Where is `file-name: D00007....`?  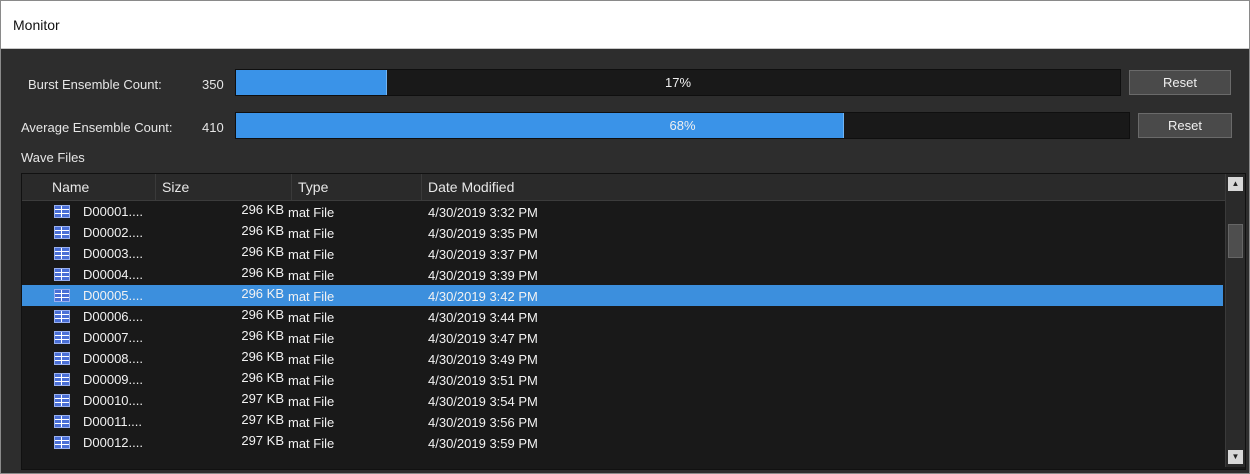
file-name: D00007.... is located at coordinates (113, 337).